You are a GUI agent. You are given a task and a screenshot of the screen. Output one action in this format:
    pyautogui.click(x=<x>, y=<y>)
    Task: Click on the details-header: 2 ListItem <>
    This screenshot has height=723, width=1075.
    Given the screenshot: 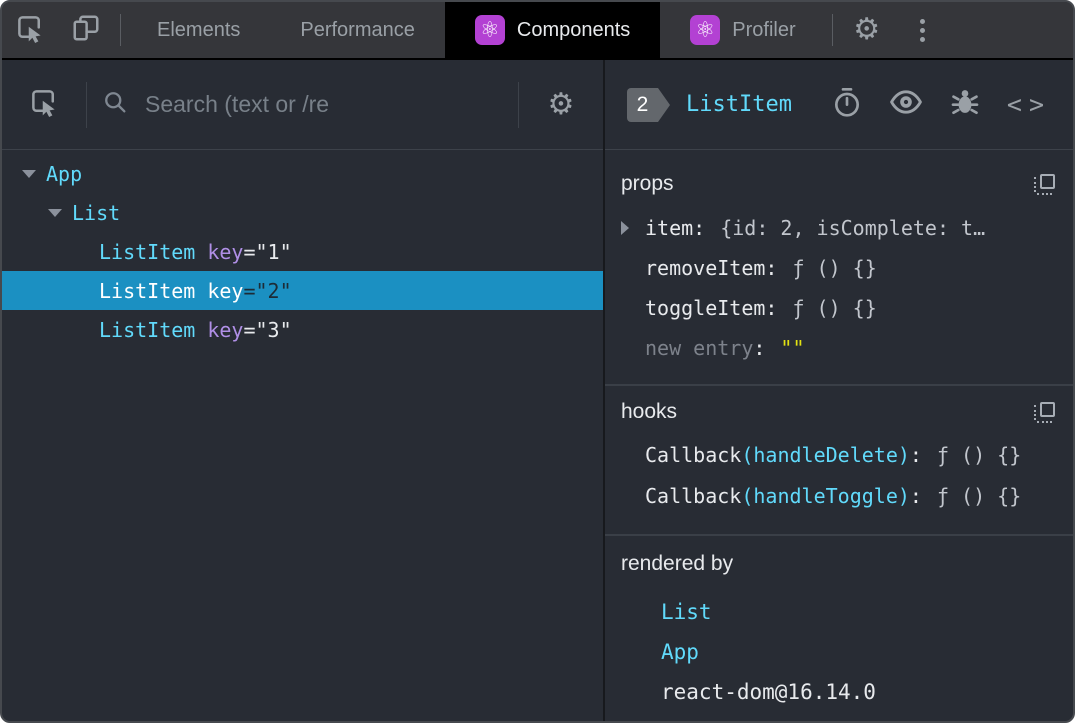 What is the action you would take?
    pyautogui.click(x=839, y=105)
    